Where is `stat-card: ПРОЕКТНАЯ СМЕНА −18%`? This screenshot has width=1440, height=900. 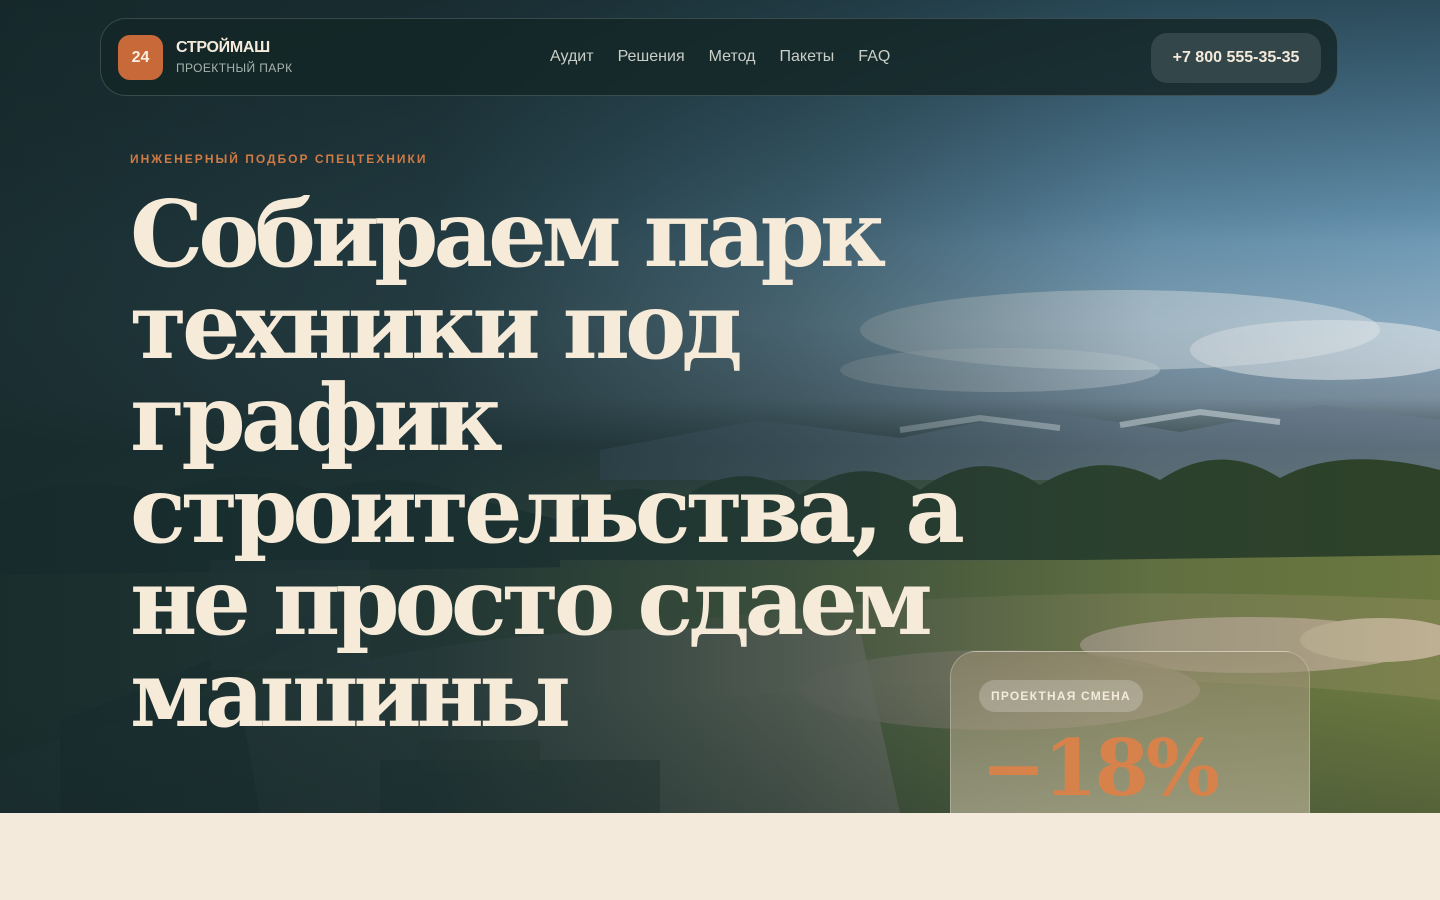 stat-card: ПРОЕКТНАЯ СМЕНА −18% is located at coordinates (1130, 732).